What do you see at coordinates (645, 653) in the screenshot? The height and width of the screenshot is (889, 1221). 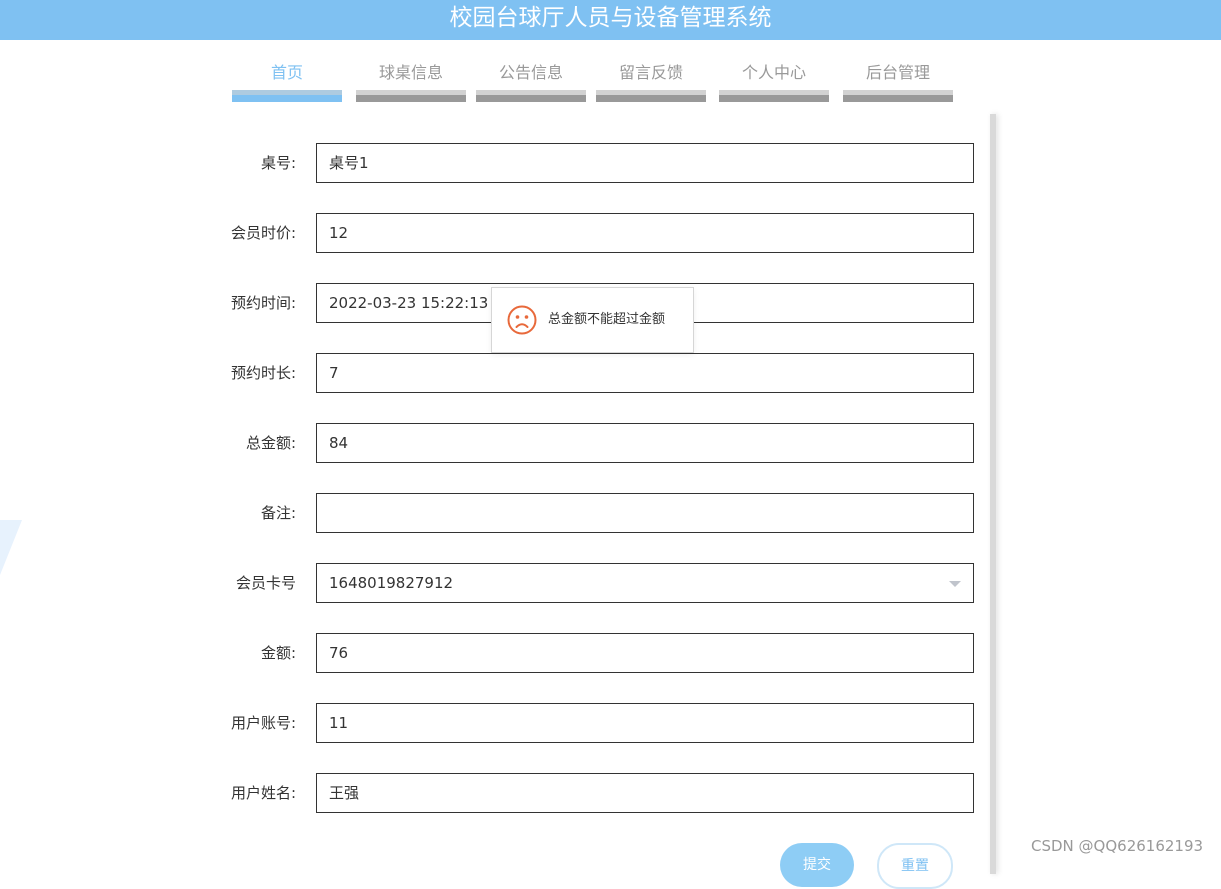 I see `amount-field: 76` at bounding box center [645, 653].